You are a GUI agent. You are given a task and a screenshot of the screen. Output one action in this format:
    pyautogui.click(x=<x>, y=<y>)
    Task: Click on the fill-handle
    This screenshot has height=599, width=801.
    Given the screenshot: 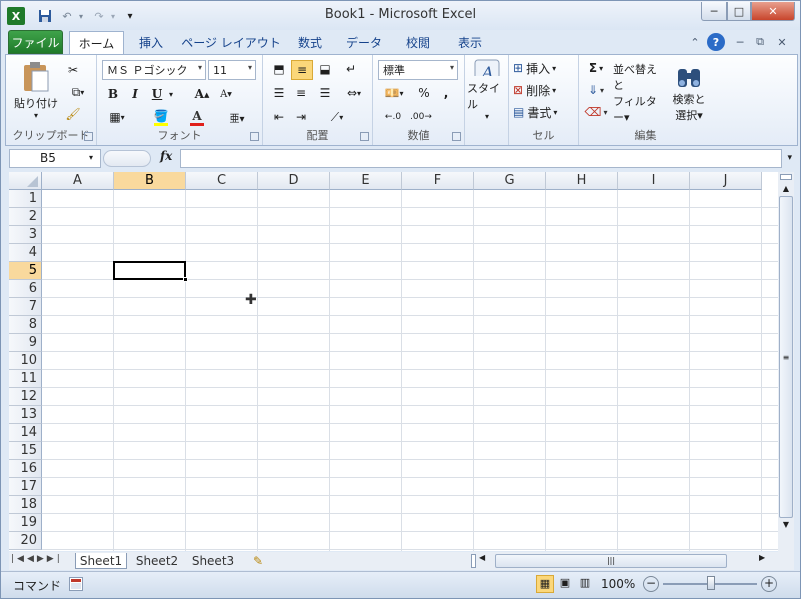 What is the action you would take?
    pyautogui.click(x=185, y=279)
    